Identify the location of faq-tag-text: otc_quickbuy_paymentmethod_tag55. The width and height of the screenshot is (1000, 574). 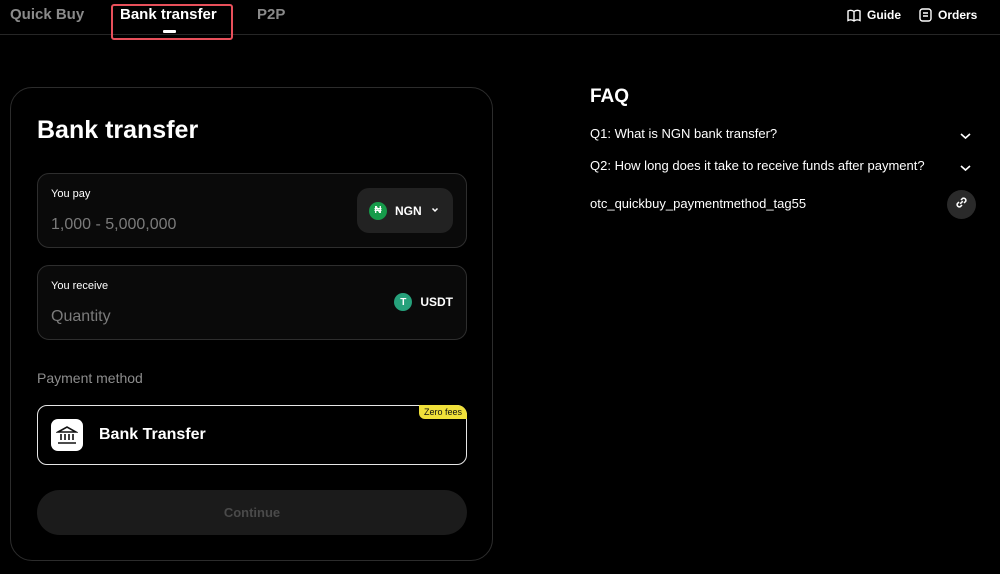
(698, 203).